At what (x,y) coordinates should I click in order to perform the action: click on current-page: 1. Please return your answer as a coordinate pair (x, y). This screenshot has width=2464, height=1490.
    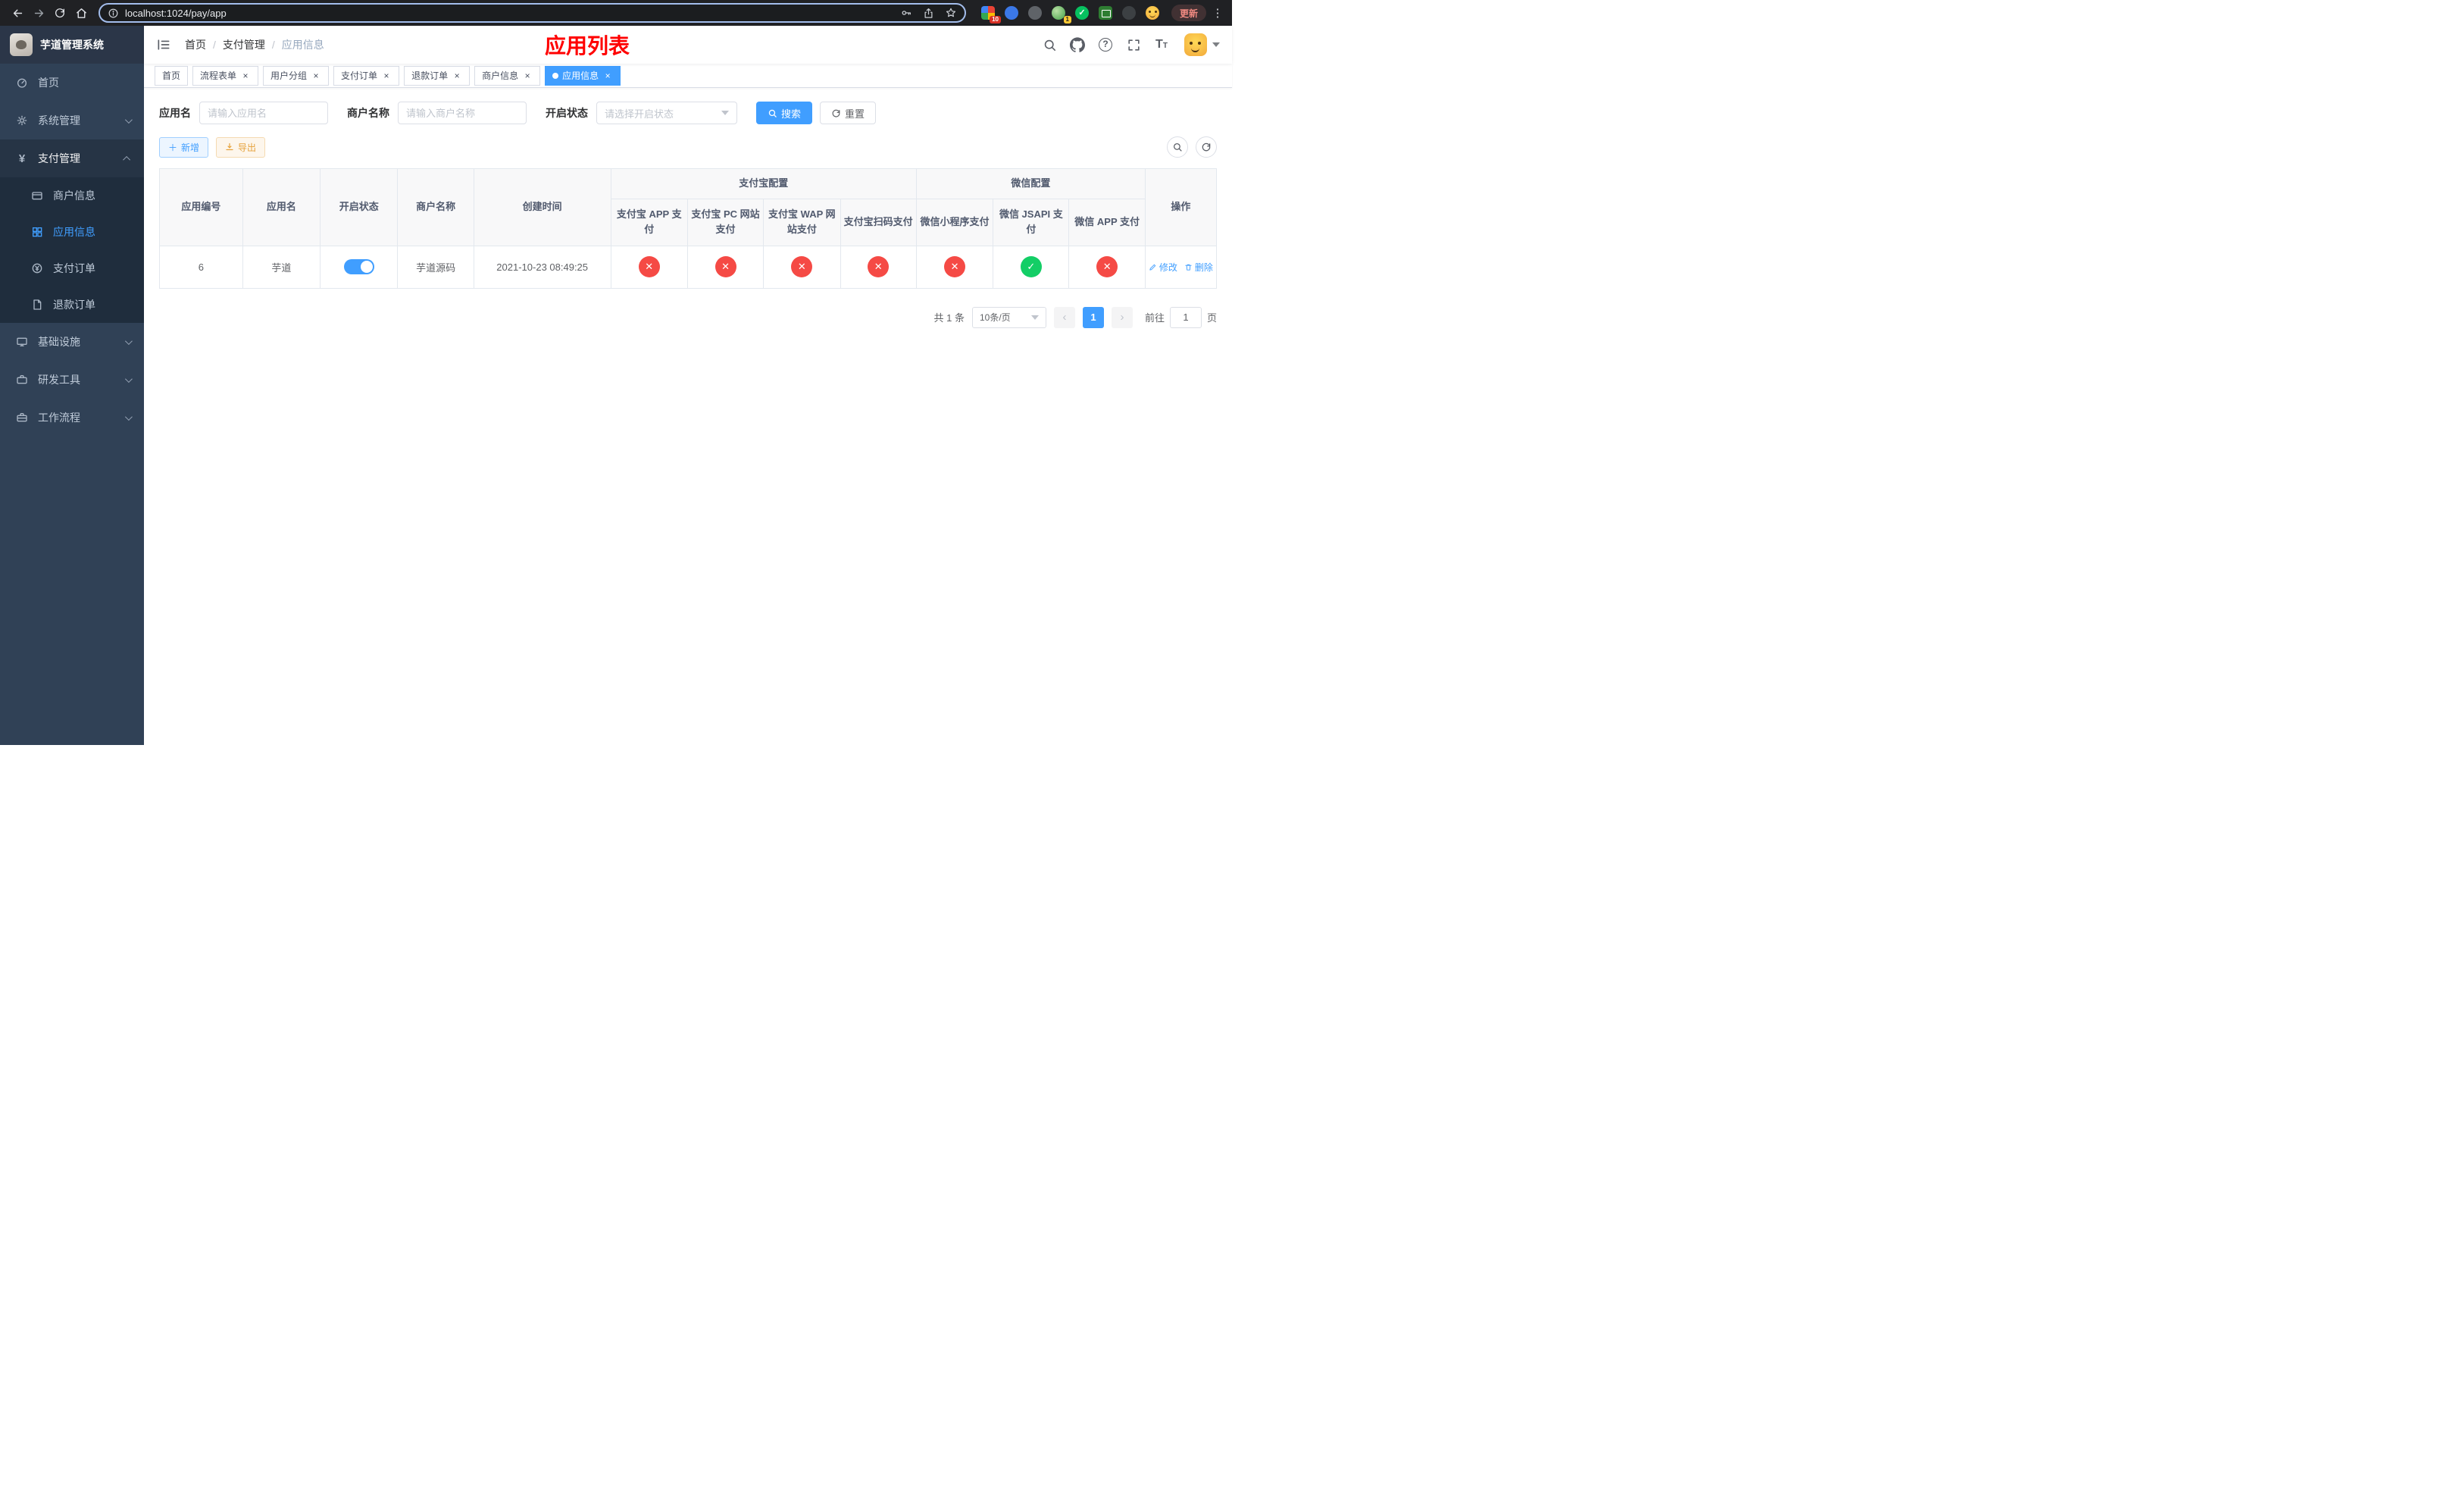
    Looking at the image, I should click on (1093, 317).